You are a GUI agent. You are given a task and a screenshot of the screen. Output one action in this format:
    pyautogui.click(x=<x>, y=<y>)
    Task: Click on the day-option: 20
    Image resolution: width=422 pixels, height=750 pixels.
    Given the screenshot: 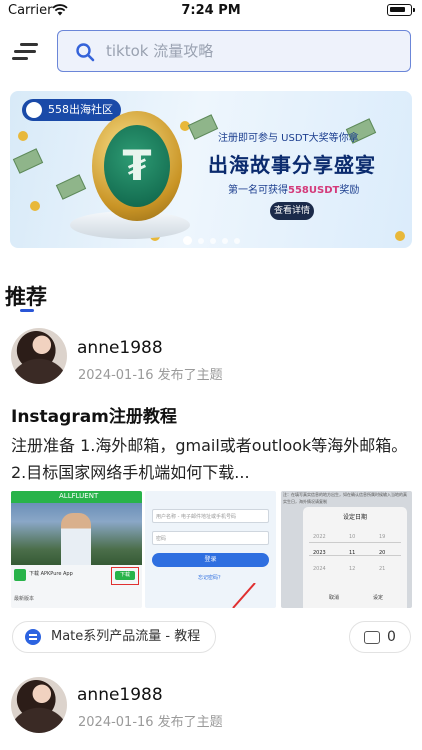 What is the action you would take?
    pyautogui.click(x=382, y=553)
    